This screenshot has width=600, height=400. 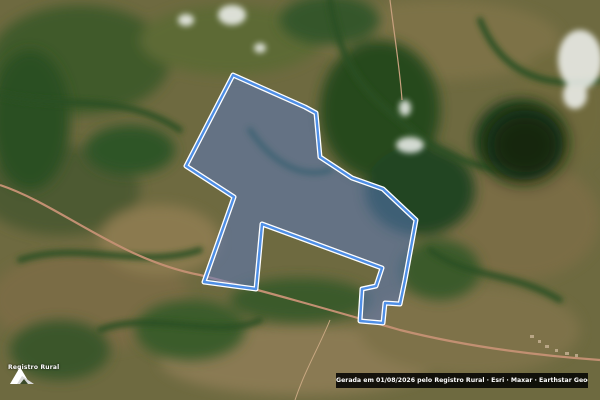 I want to click on brand-logo: Registro Rural, so click(x=33, y=374).